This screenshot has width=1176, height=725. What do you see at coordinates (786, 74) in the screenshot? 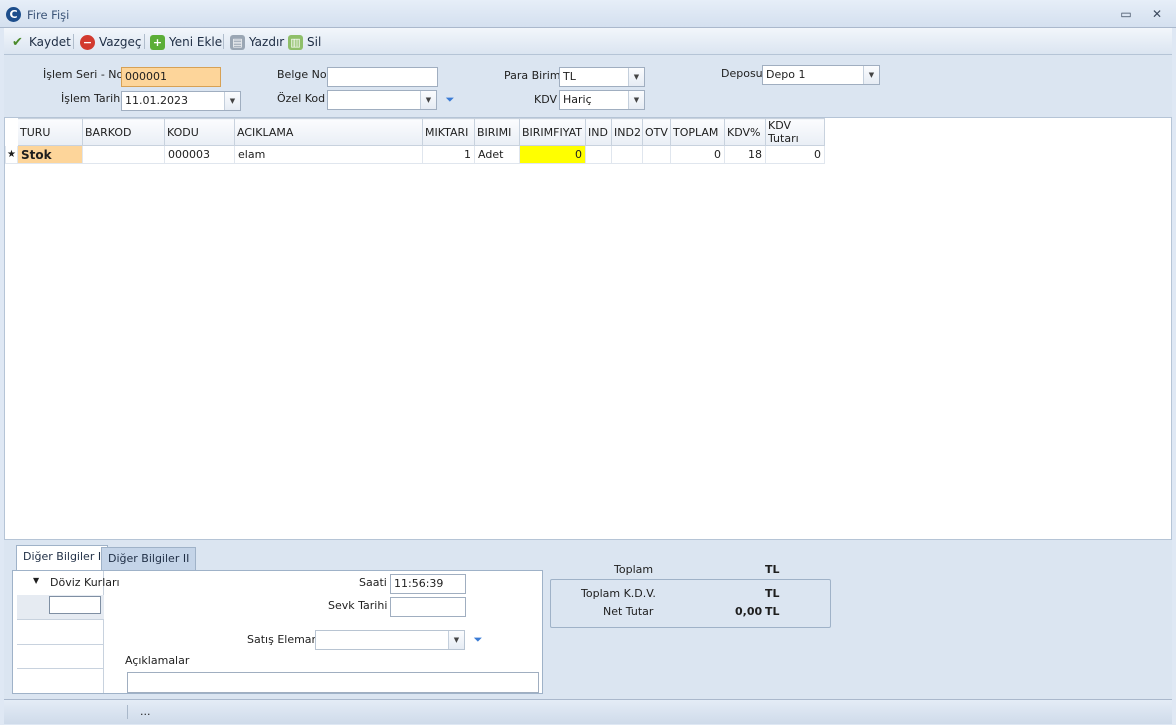
I see `deposu-value: Depo 1` at bounding box center [786, 74].